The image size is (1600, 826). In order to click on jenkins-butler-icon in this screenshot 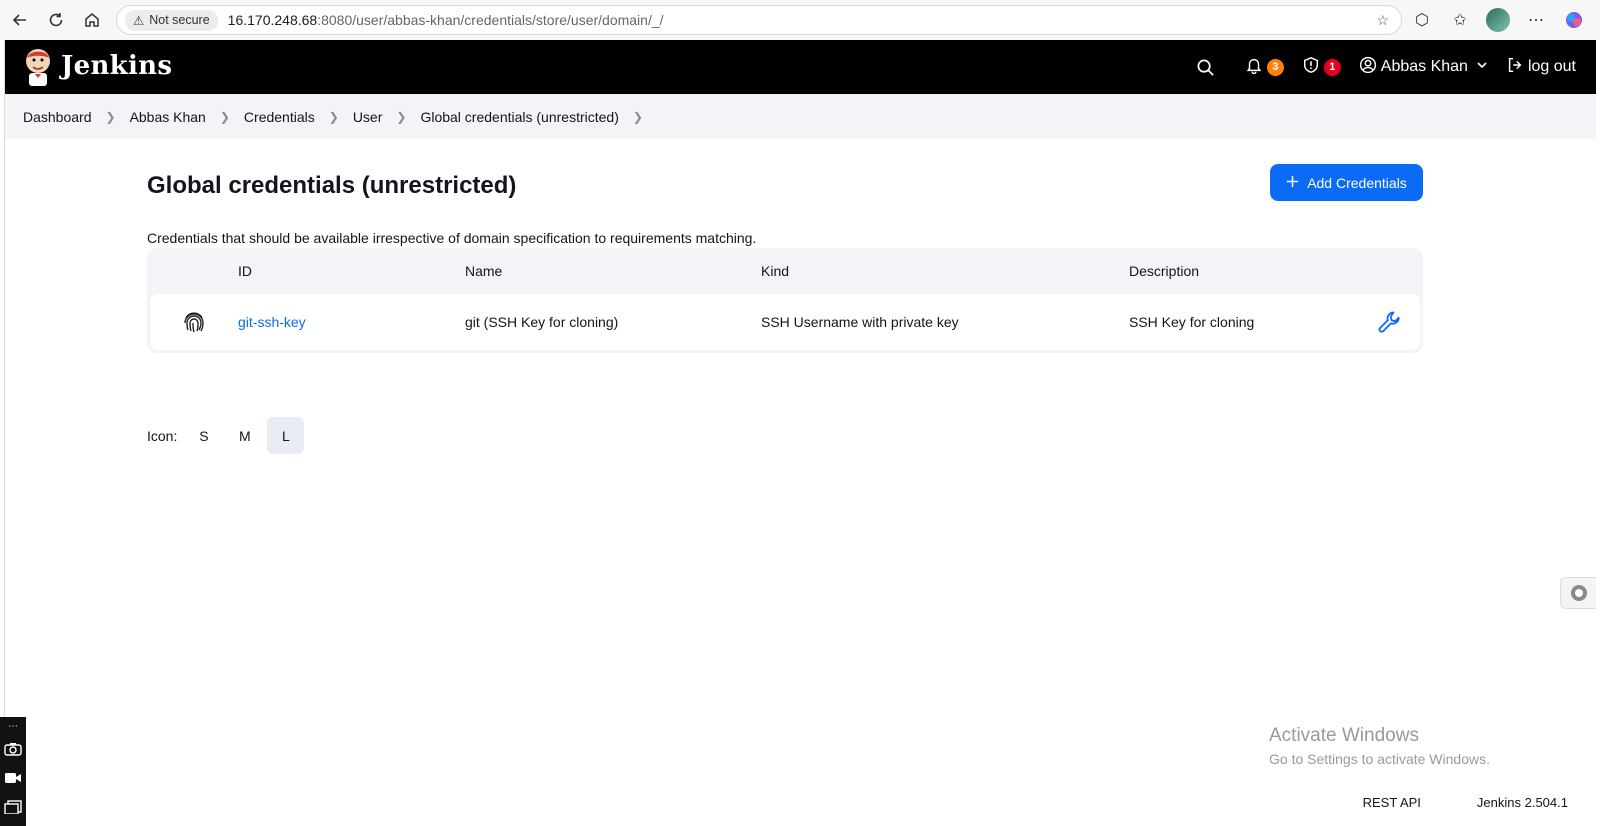, I will do `click(38, 66)`.